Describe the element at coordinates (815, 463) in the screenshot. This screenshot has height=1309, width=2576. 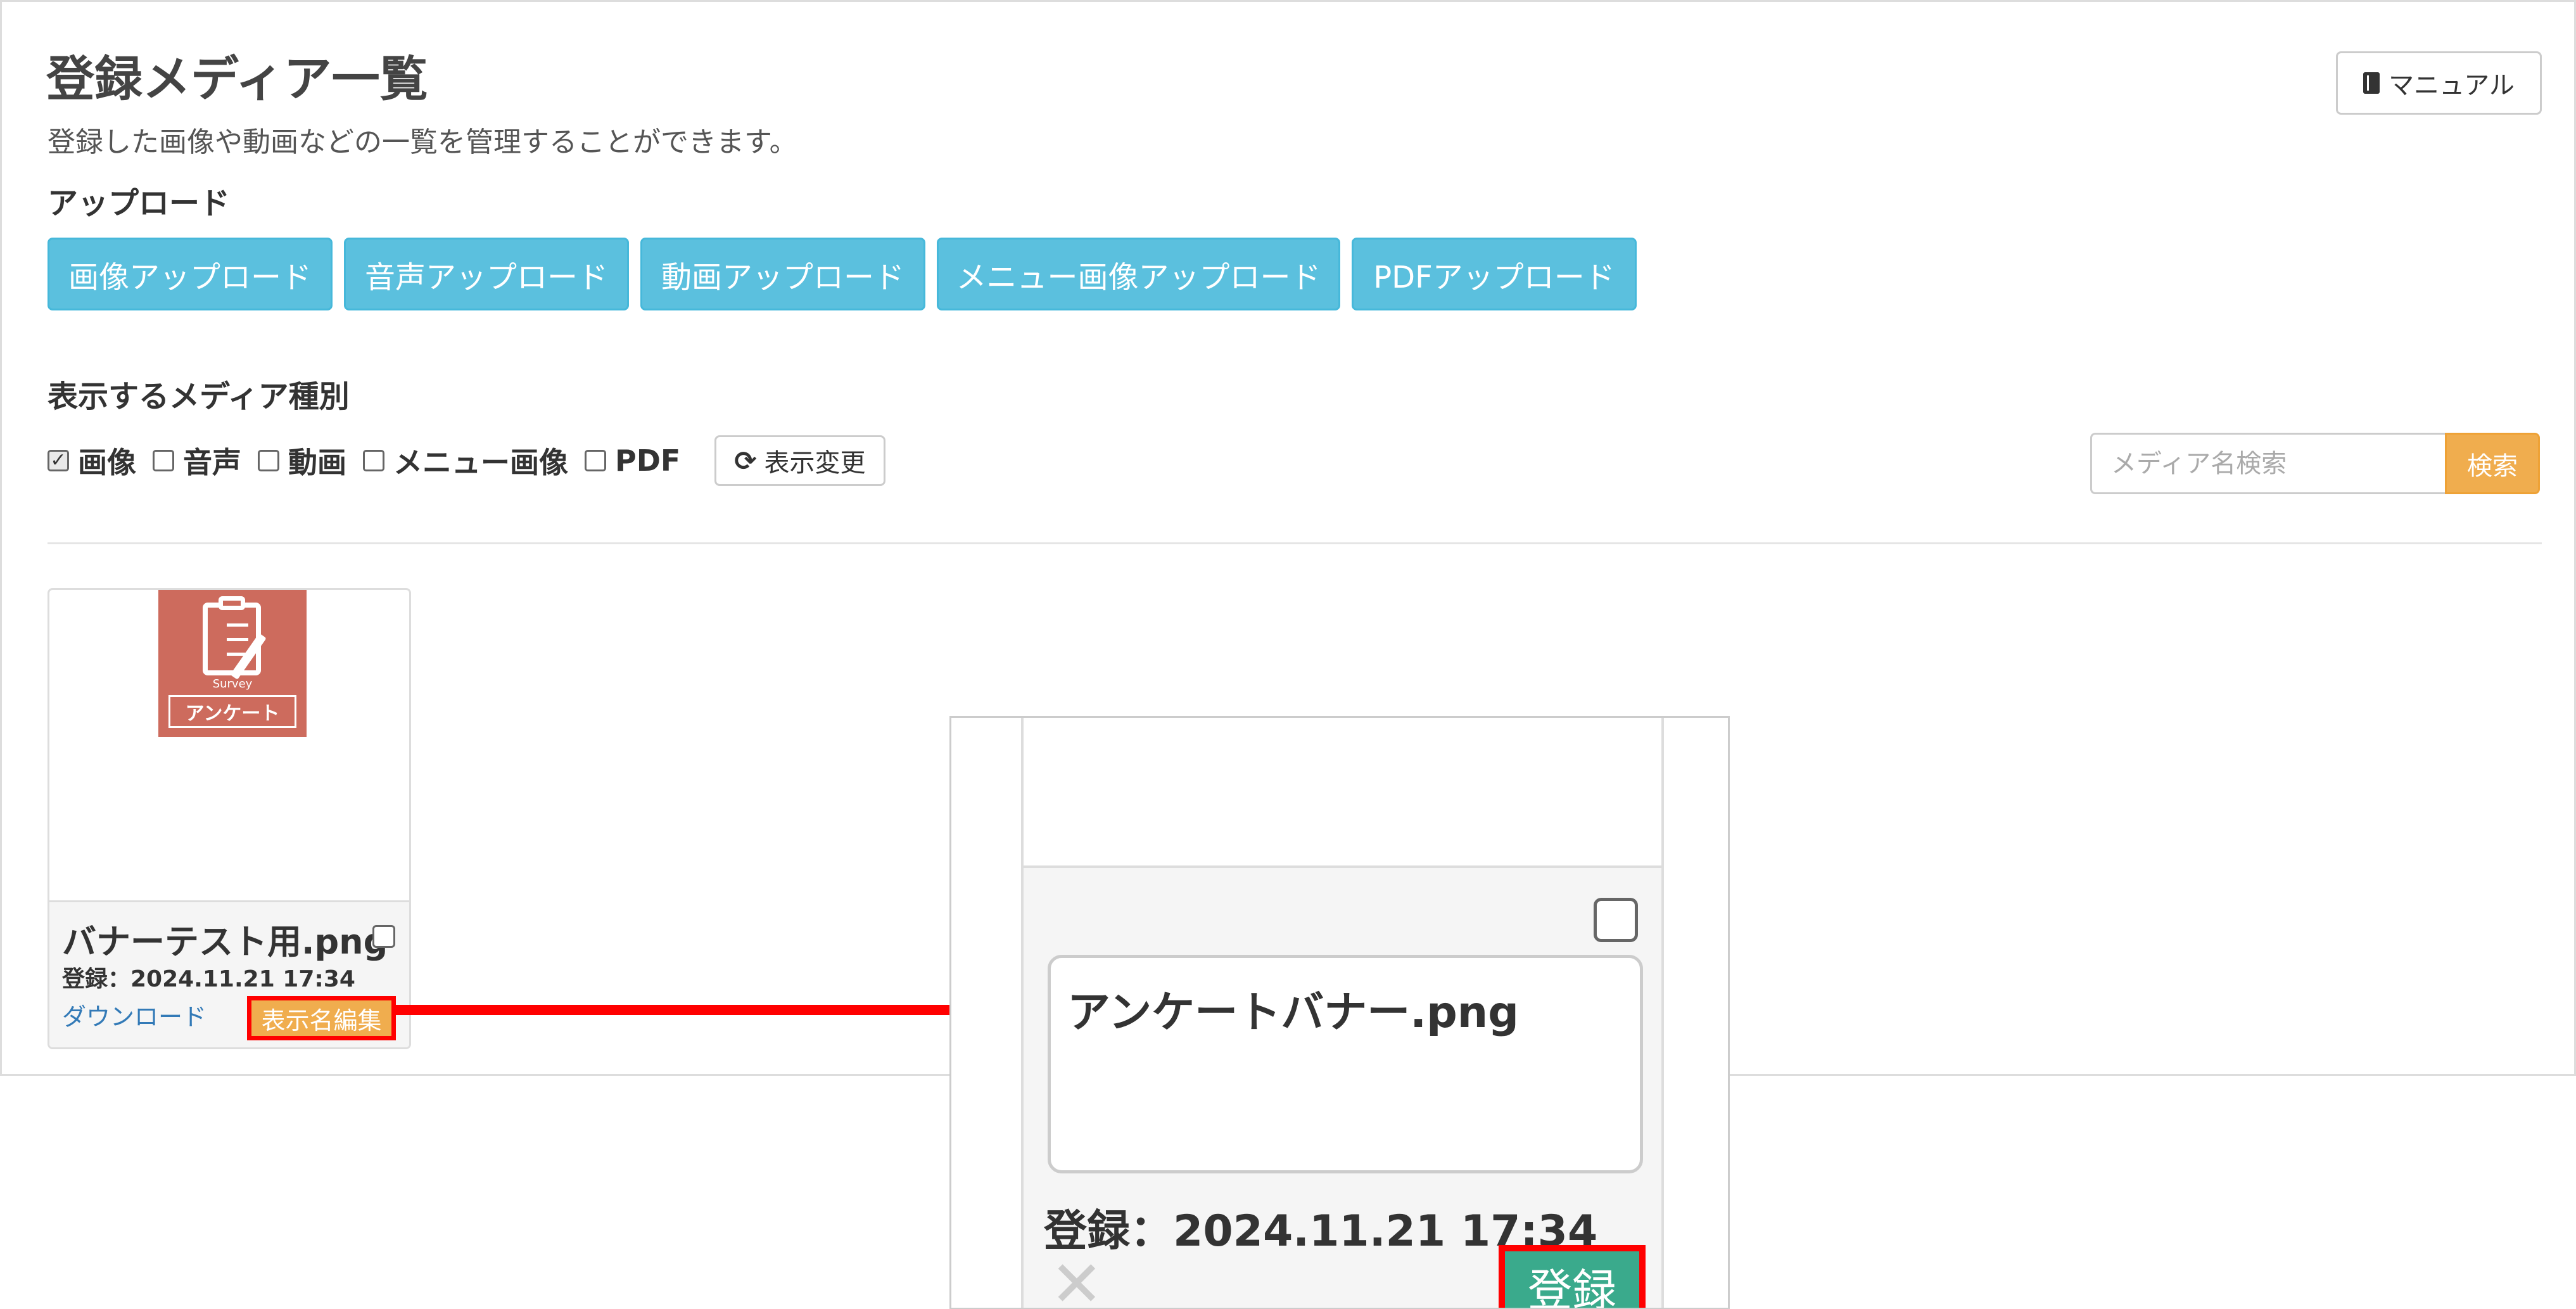
I see `apply-filter-label: 表示変更` at that location.